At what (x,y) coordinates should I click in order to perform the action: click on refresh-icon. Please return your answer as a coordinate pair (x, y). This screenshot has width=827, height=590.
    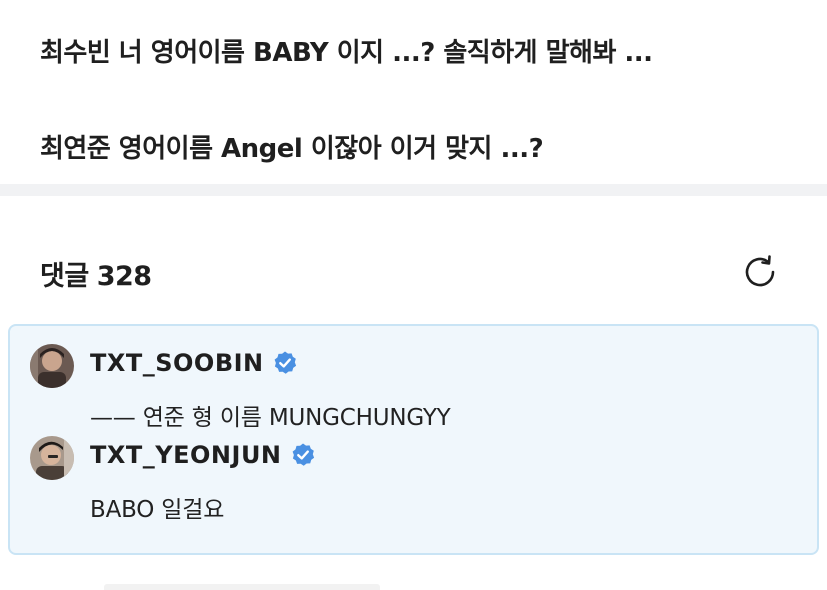
    Looking at the image, I should click on (760, 271).